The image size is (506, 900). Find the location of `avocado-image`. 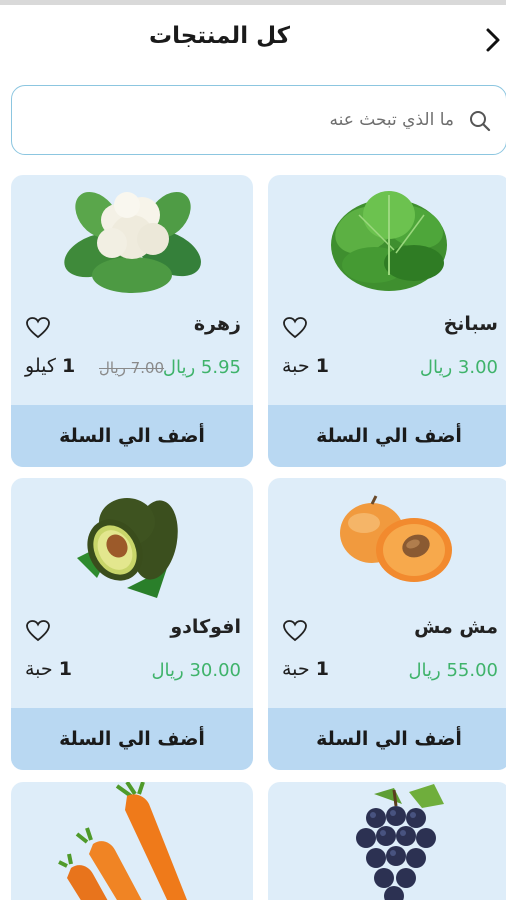

avocado-image is located at coordinates (127, 548).